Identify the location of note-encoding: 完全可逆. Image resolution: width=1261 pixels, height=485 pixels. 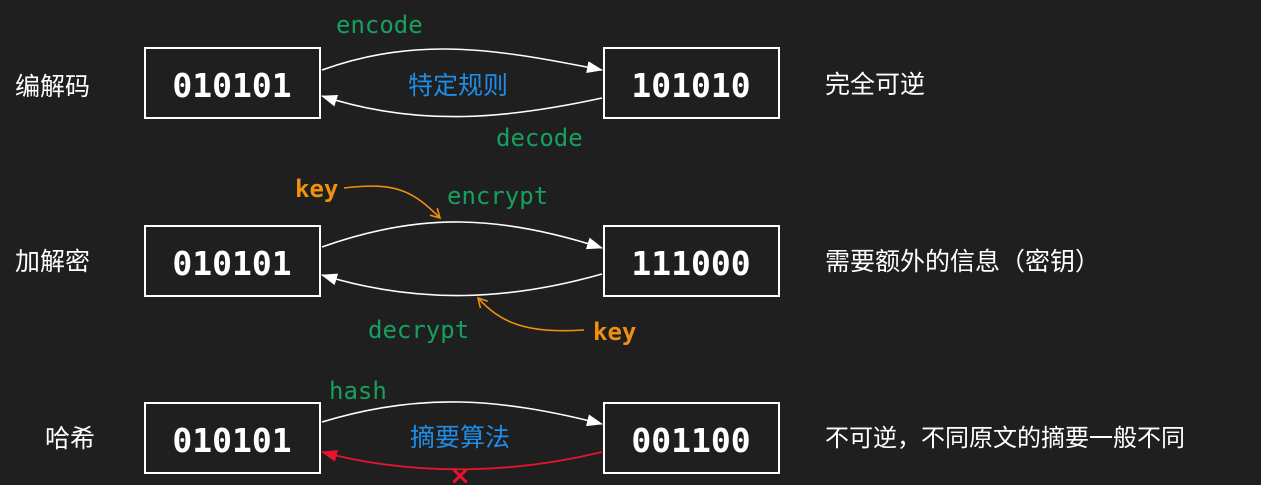
(875, 84).